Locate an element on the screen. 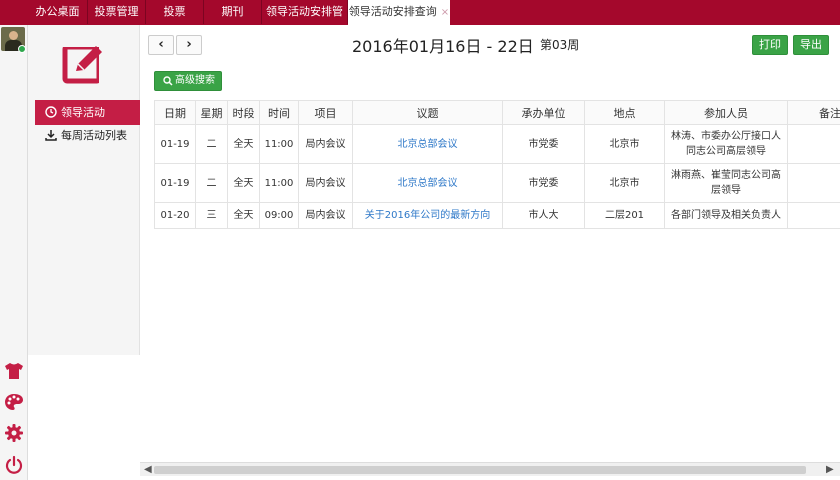  edit-icon is located at coordinates (84, 63).